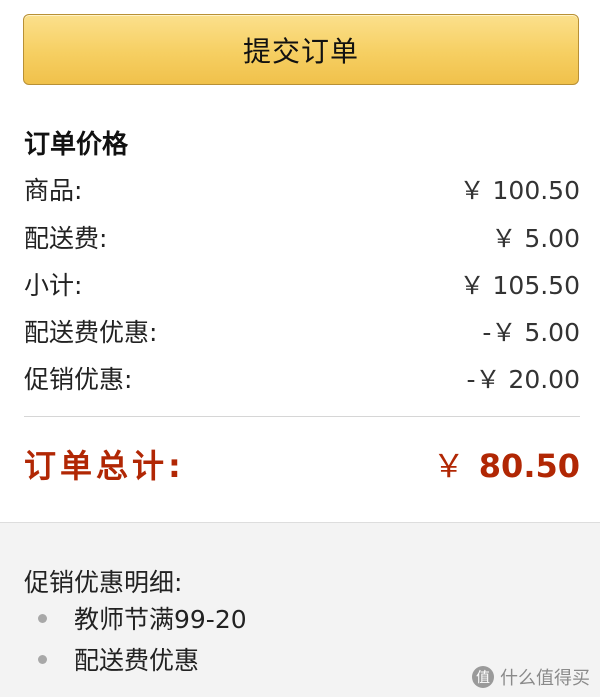  I want to click on price-value: ￥ 100.50, so click(519, 190).